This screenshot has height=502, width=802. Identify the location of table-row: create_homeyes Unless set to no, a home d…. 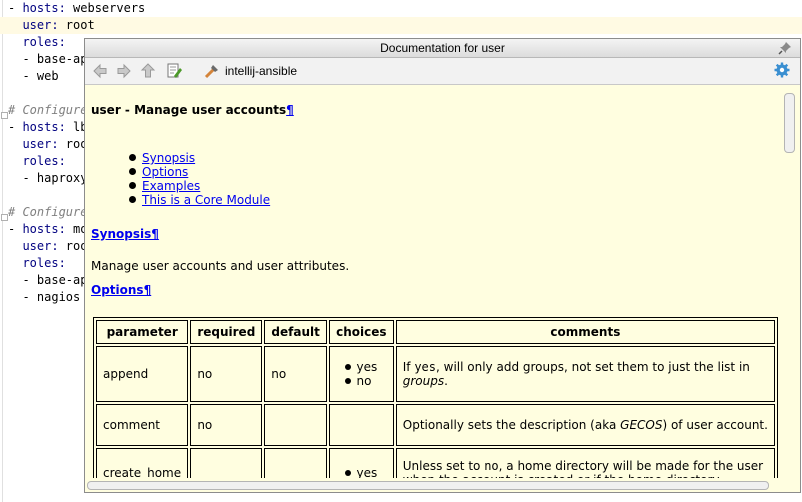
(435, 463).